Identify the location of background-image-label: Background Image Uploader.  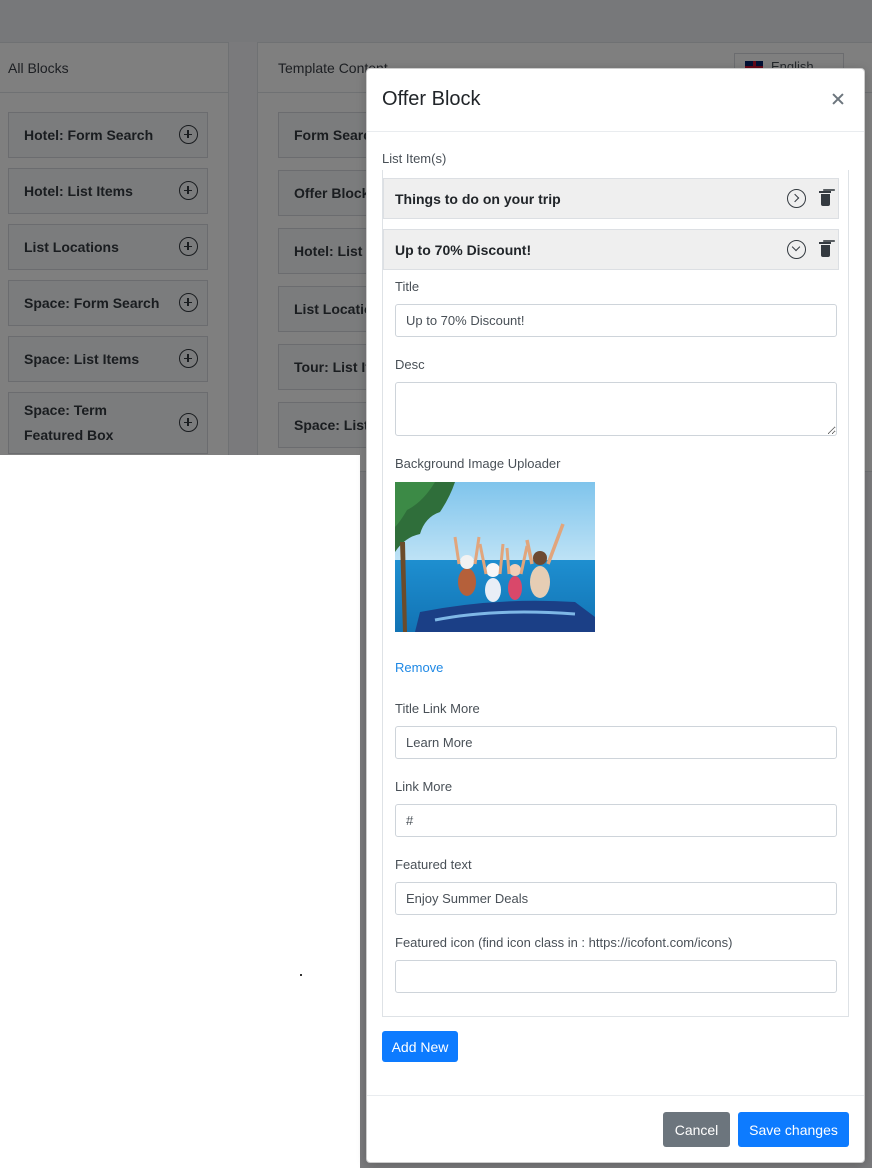
(478, 463).